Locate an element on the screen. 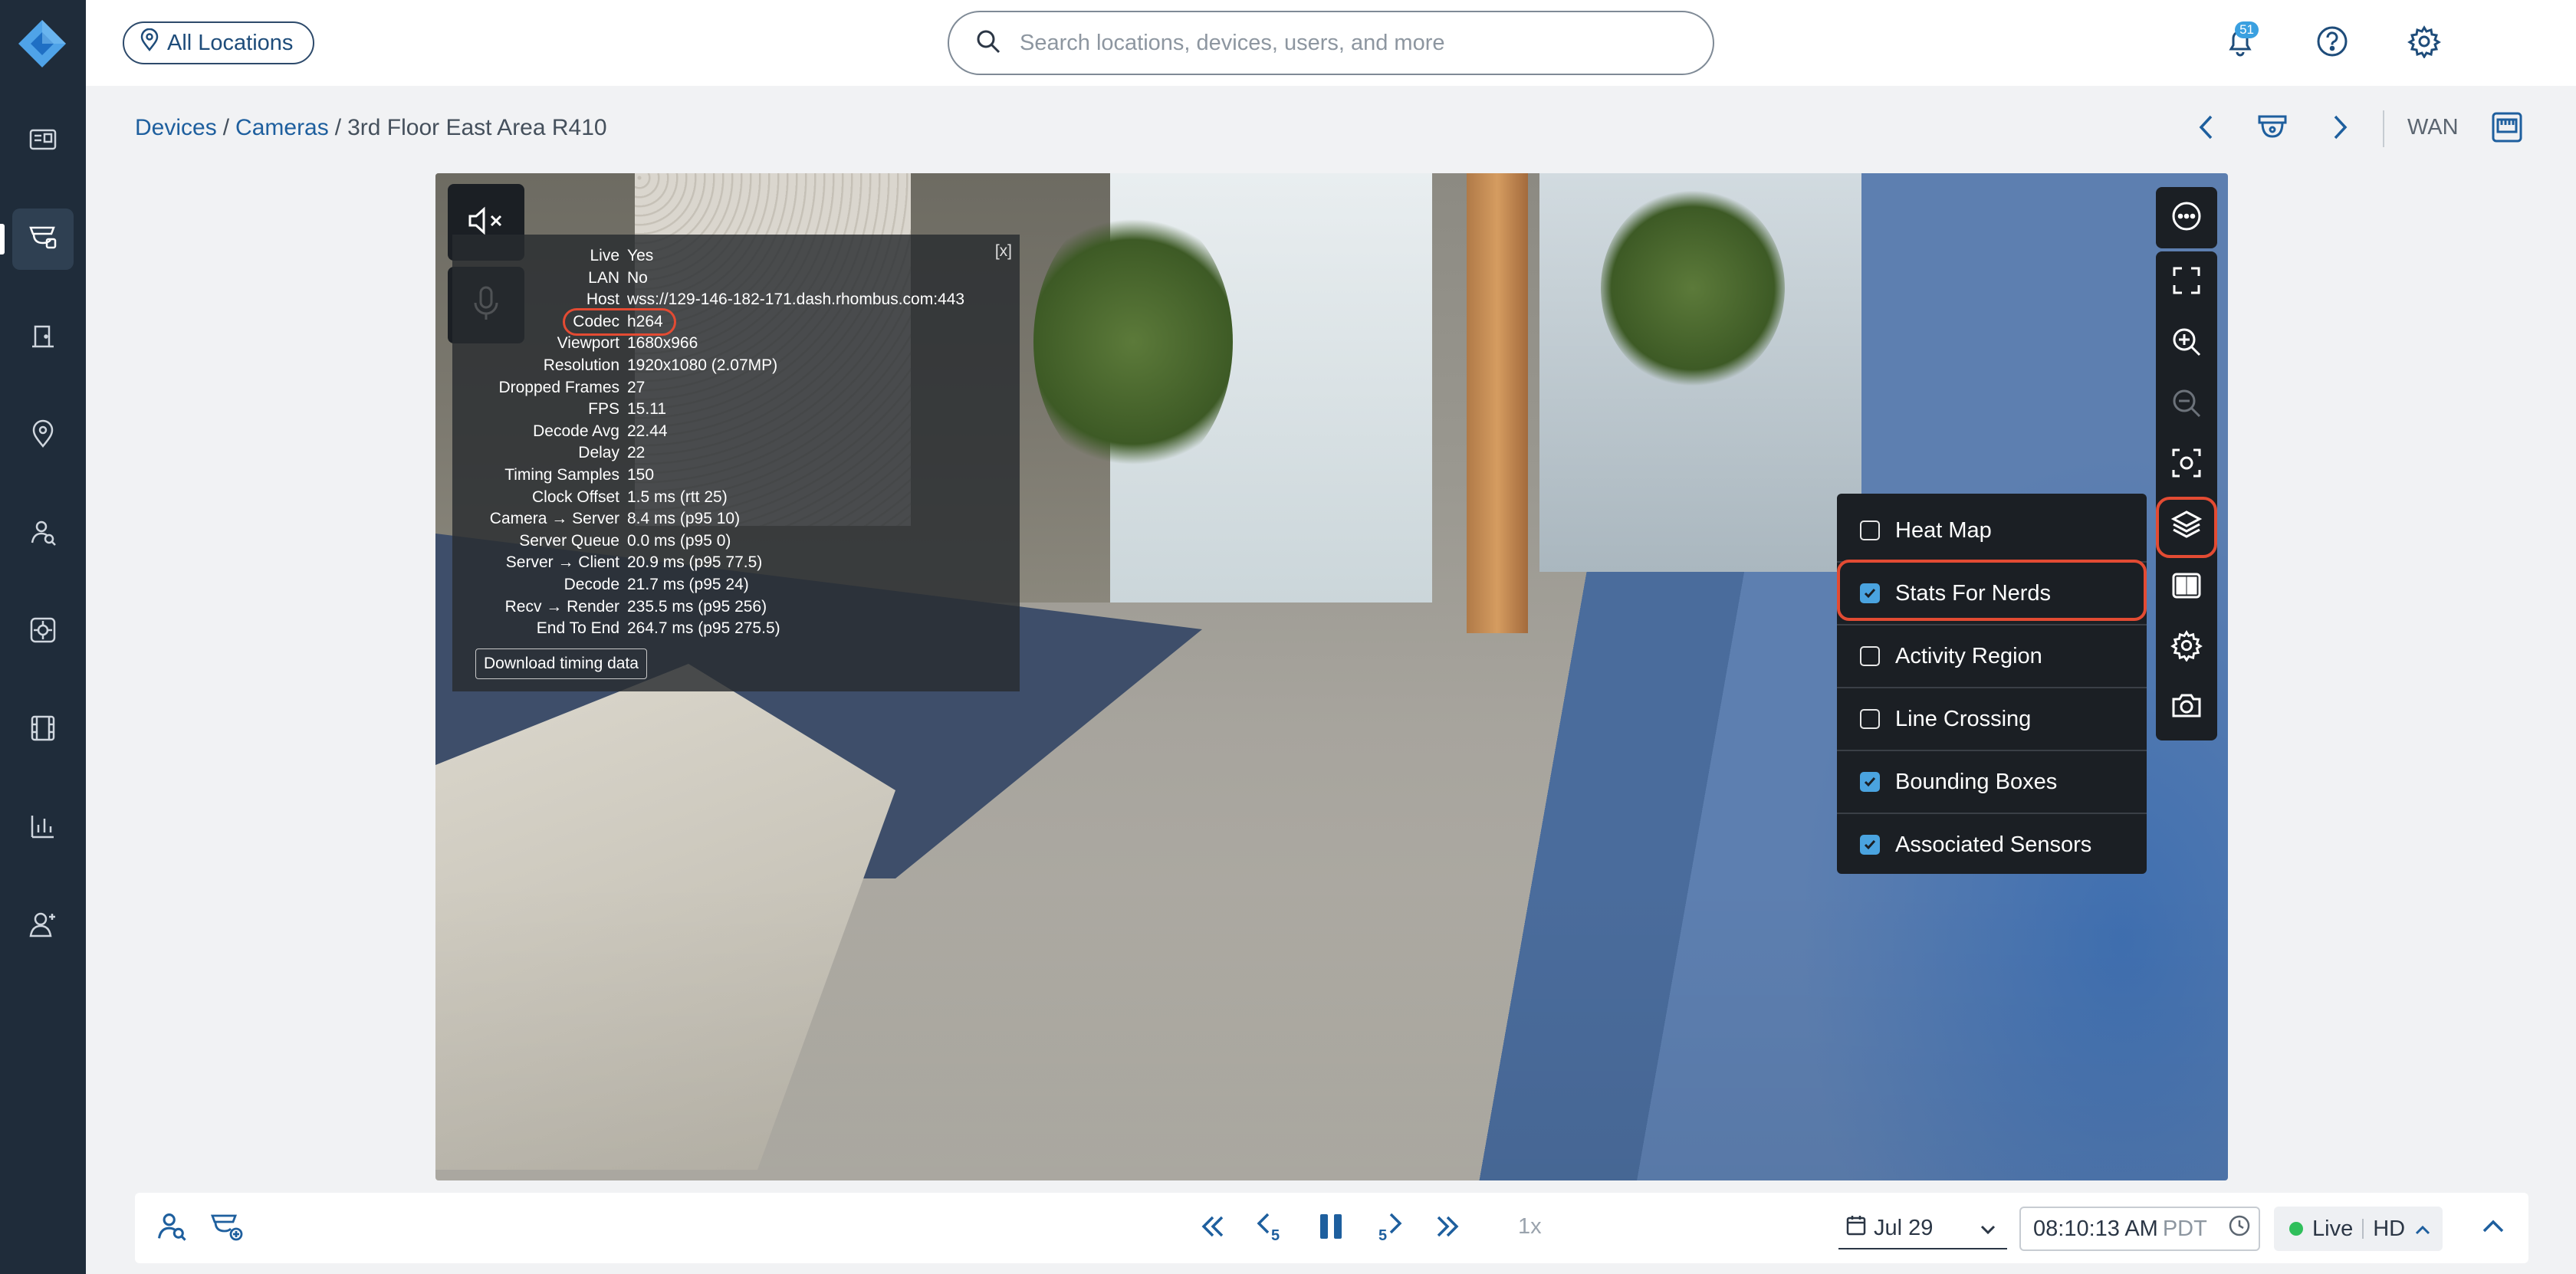  network-status-button is located at coordinates (2507, 128).